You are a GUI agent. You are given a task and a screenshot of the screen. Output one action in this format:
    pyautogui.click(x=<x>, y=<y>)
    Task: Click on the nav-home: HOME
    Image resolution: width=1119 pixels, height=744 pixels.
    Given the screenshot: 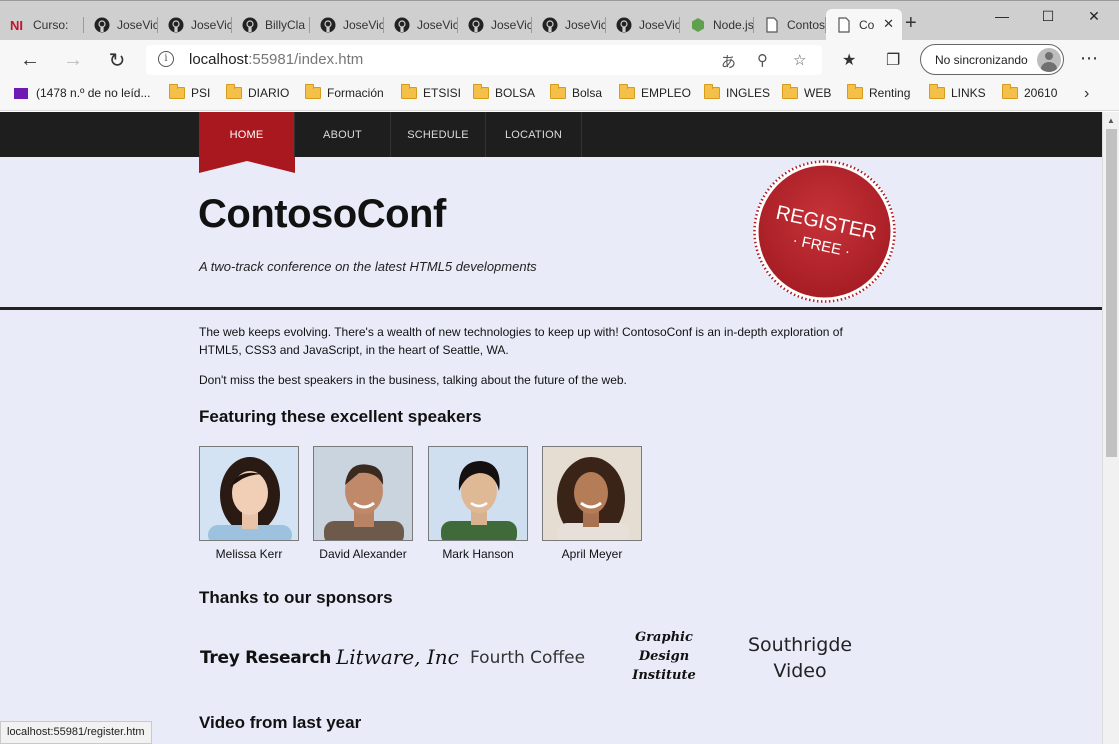 What is the action you would take?
    pyautogui.click(x=247, y=134)
    